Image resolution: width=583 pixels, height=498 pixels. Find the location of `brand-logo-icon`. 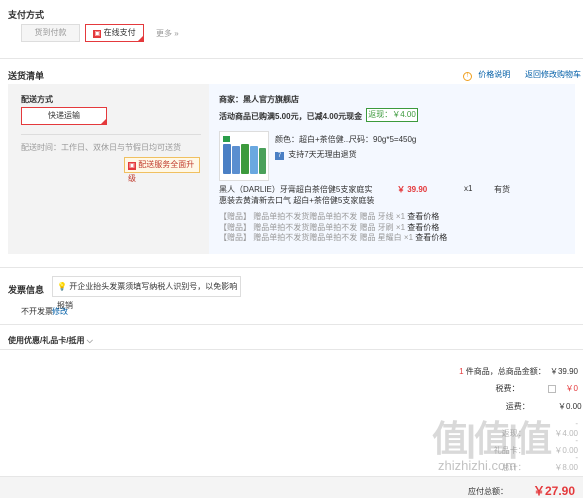

brand-logo-icon is located at coordinates (226, 139).